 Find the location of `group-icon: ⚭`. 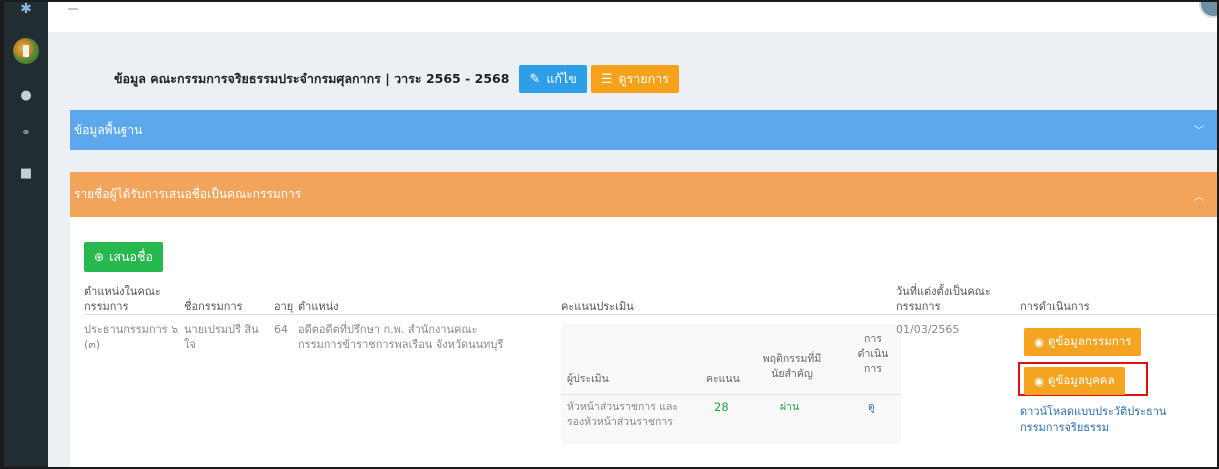

group-icon: ⚭ is located at coordinates (26, 132).